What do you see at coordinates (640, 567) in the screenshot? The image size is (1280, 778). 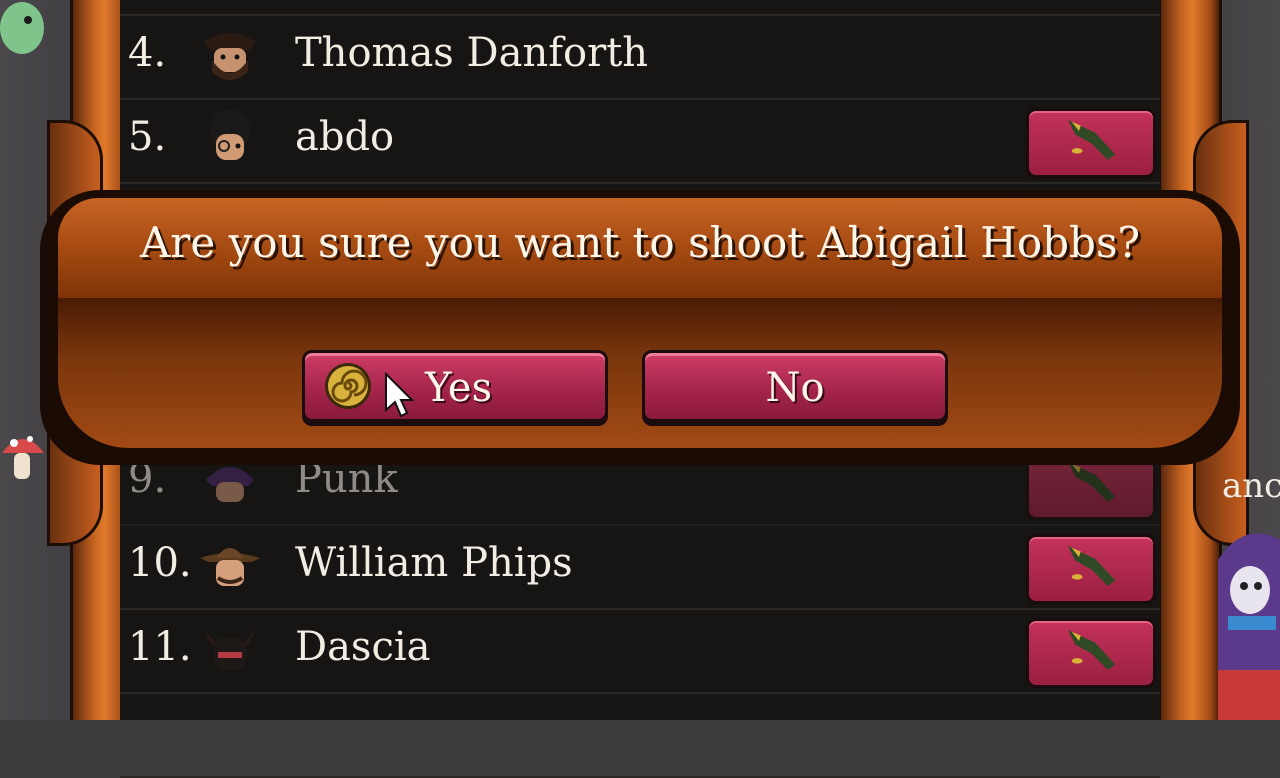 I see `player-row: 10. William Phips` at bounding box center [640, 567].